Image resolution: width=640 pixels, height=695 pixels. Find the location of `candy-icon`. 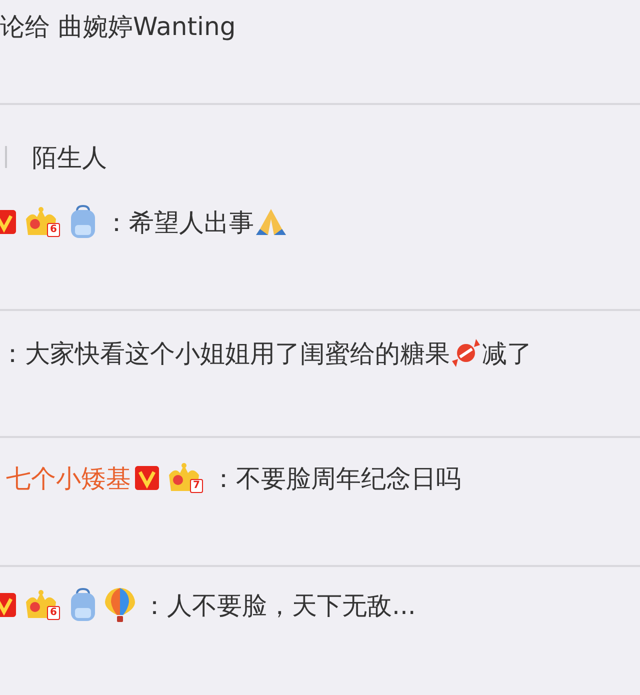

candy-icon is located at coordinates (466, 353).